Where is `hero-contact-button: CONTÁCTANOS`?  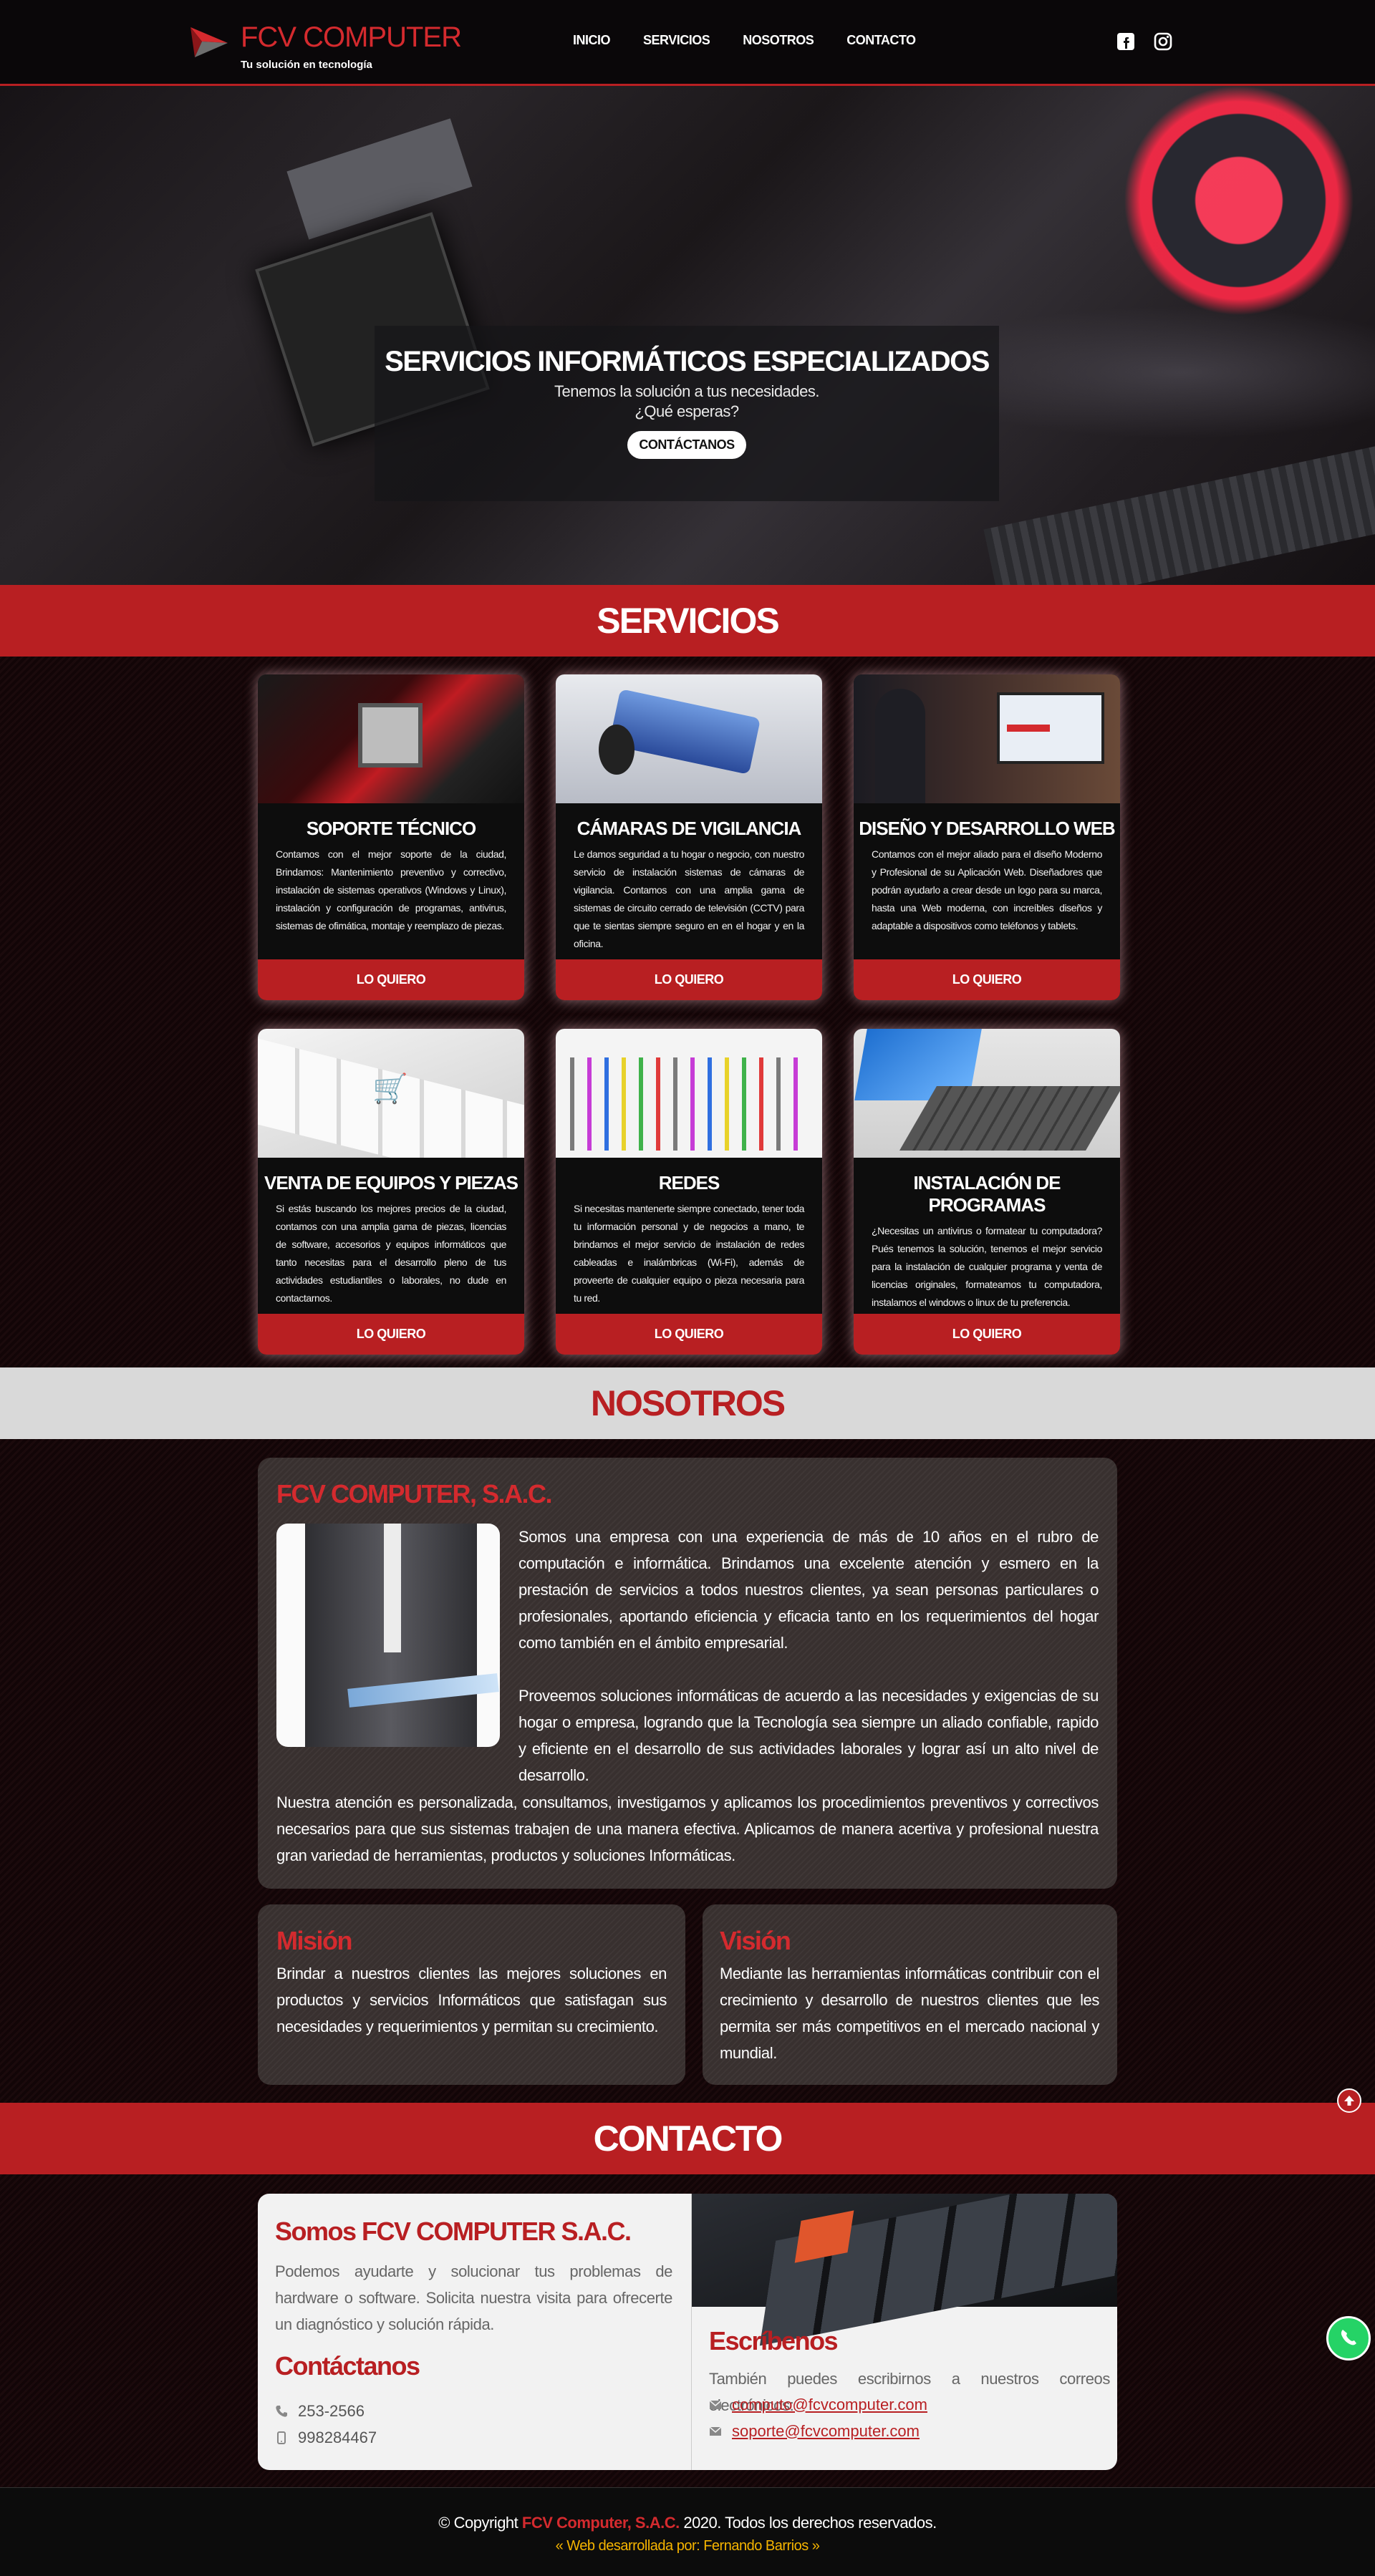
hero-contact-button: CONTÁCTANOS is located at coordinates (686, 445).